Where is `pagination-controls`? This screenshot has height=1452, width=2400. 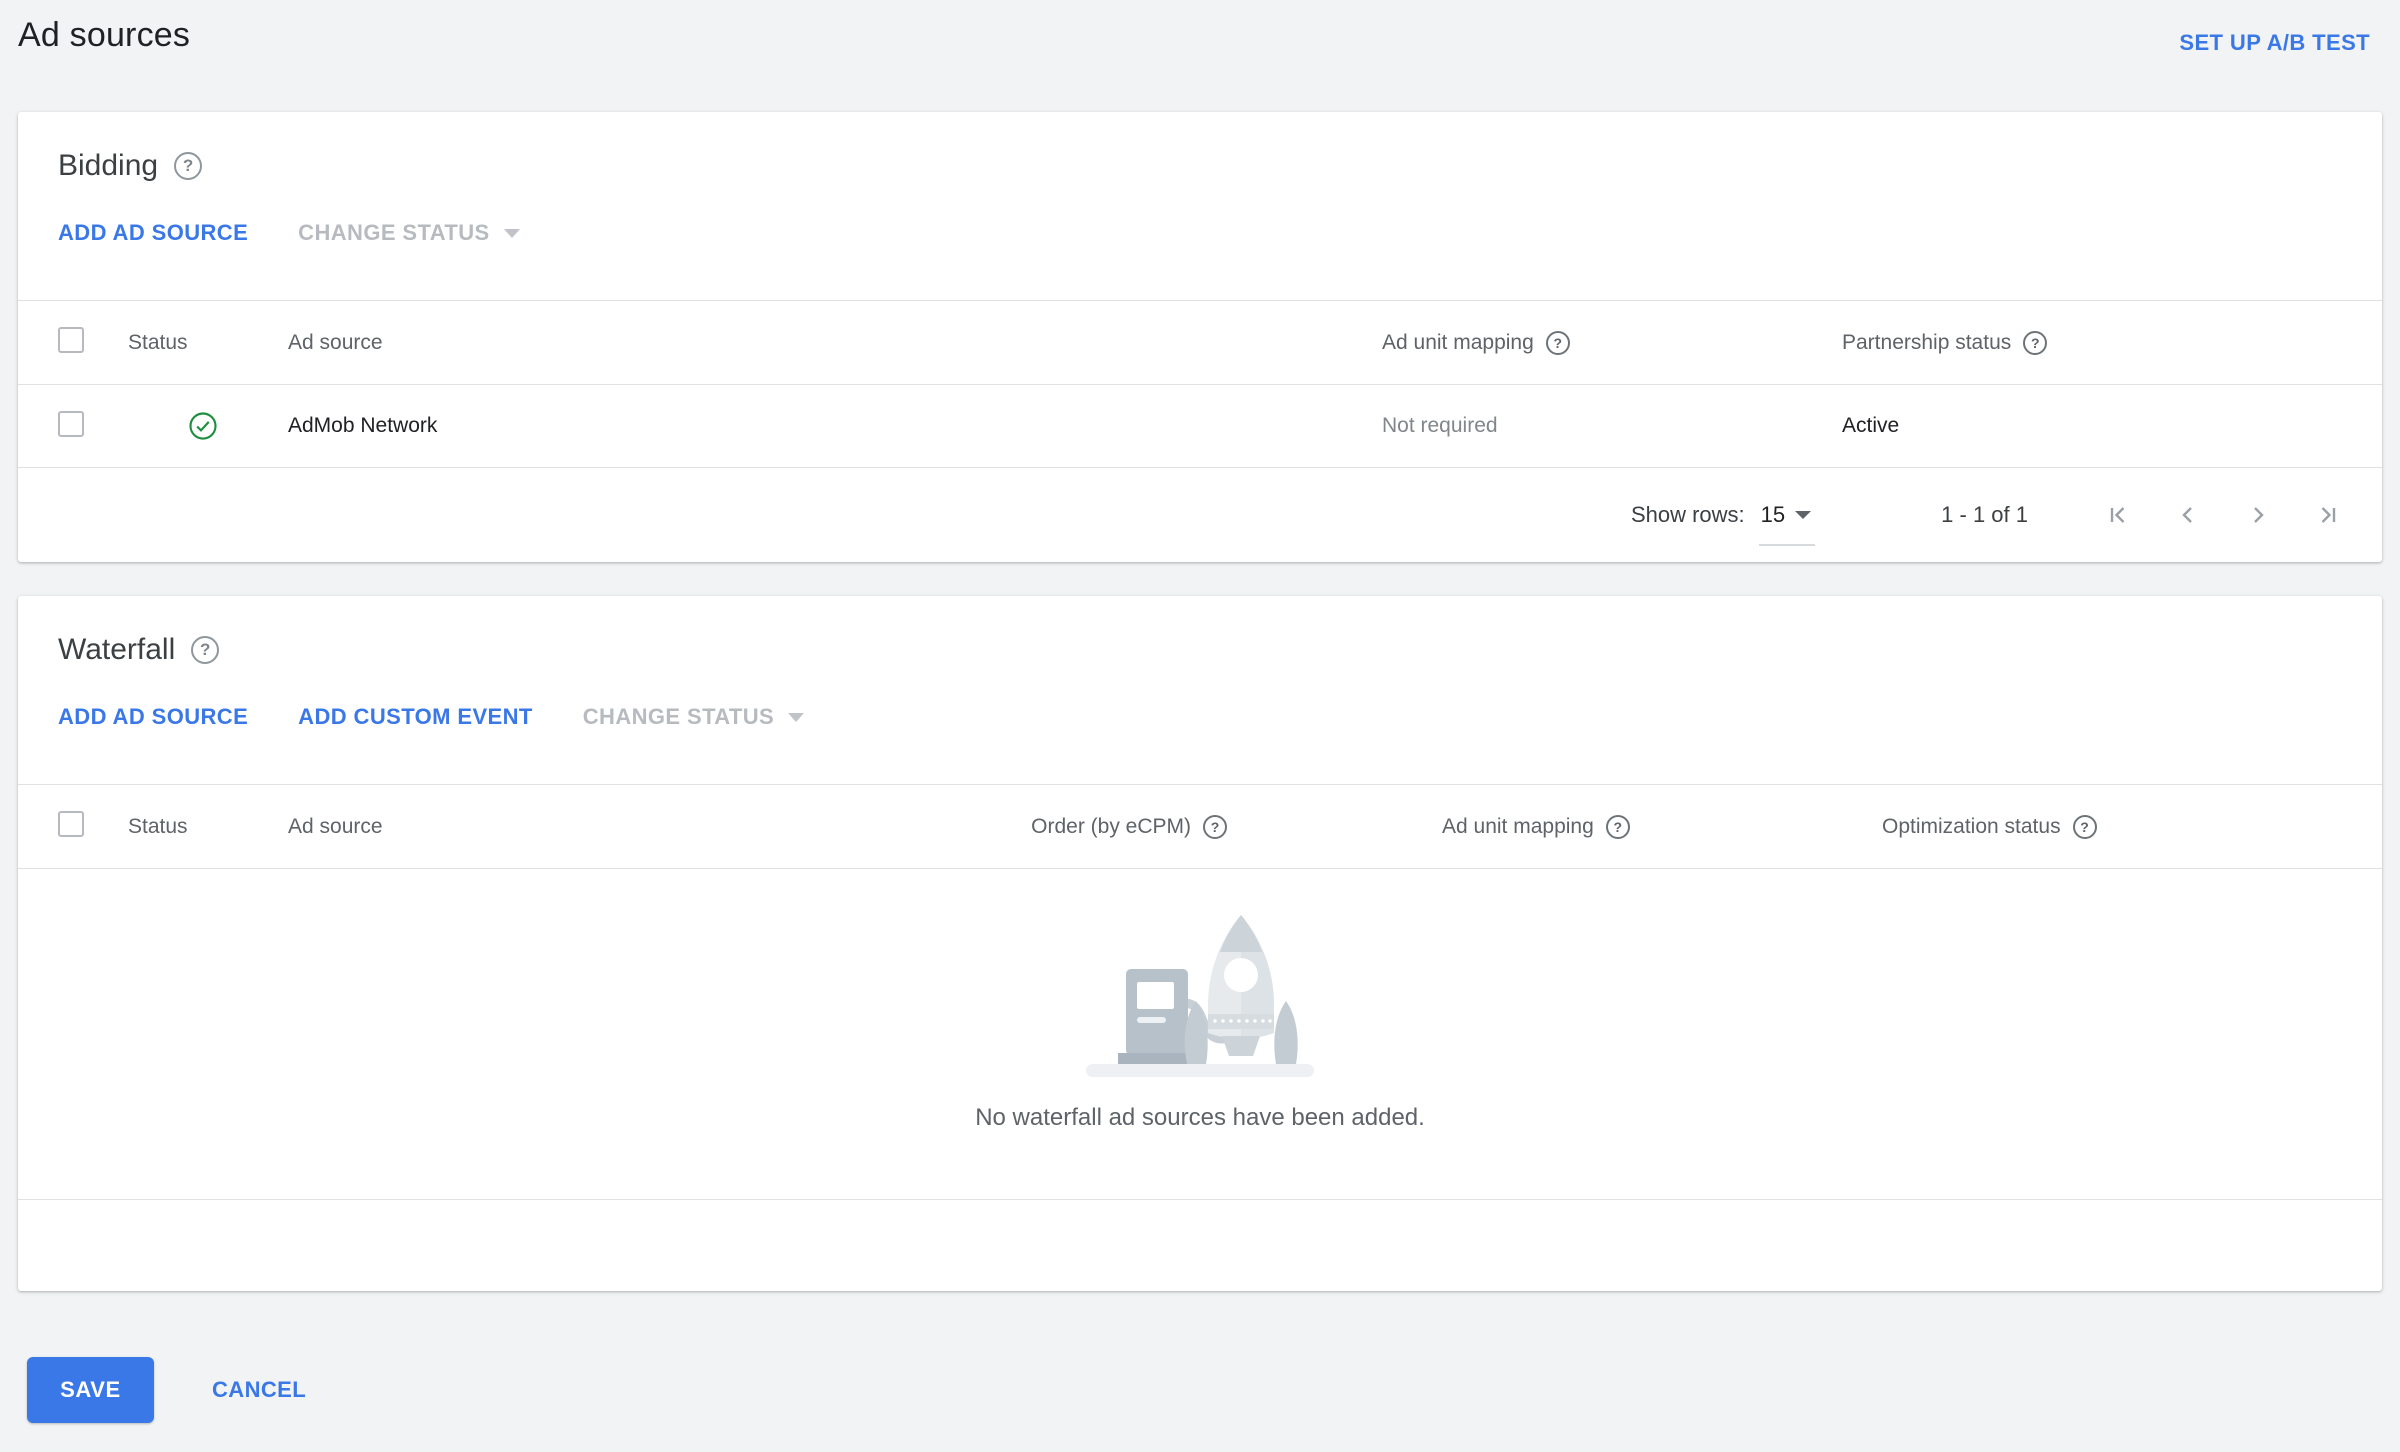
pagination-controls is located at coordinates (2223, 515).